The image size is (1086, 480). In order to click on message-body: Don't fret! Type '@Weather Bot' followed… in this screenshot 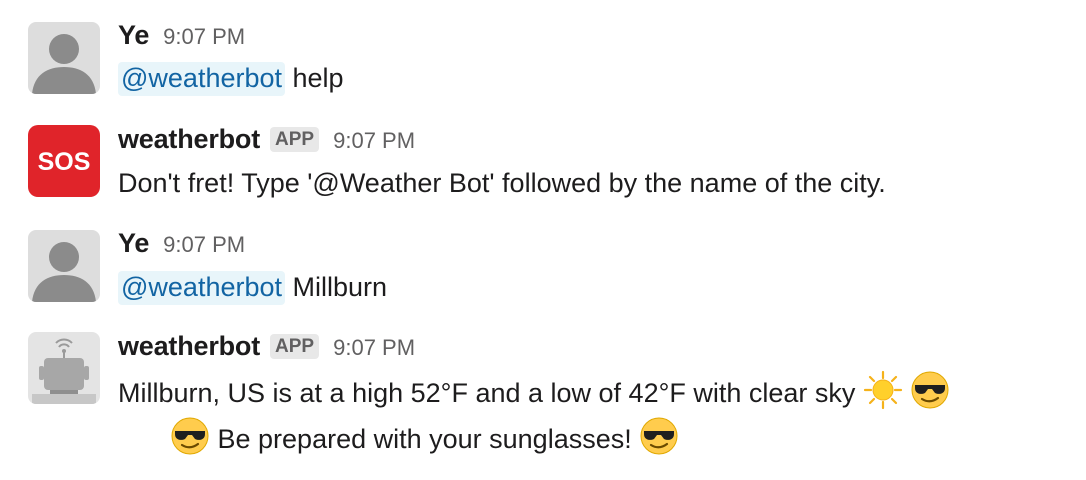, I will do `click(502, 183)`.